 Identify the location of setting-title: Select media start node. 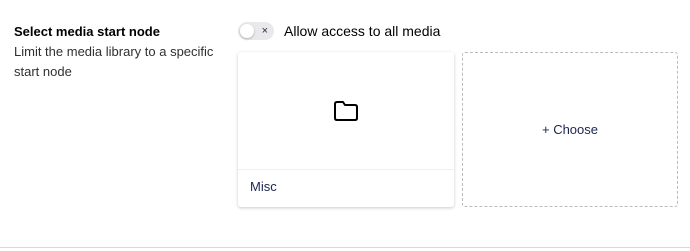
(87, 31).